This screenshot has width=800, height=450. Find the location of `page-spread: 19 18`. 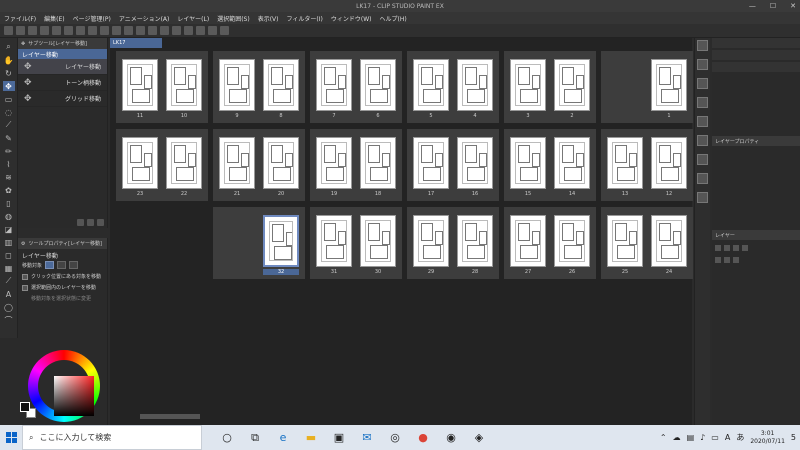

page-spread: 19 18 is located at coordinates (356, 165).